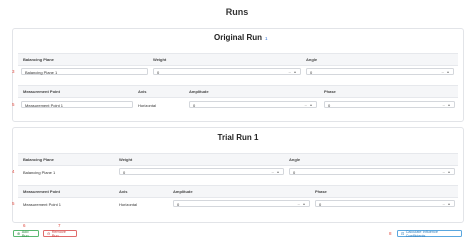 This screenshot has width=474, height=244. What do you see at coordinates (266, 38) in the screenshot?
I see `run-count-badge: 1` at bounding box center [266, 38].